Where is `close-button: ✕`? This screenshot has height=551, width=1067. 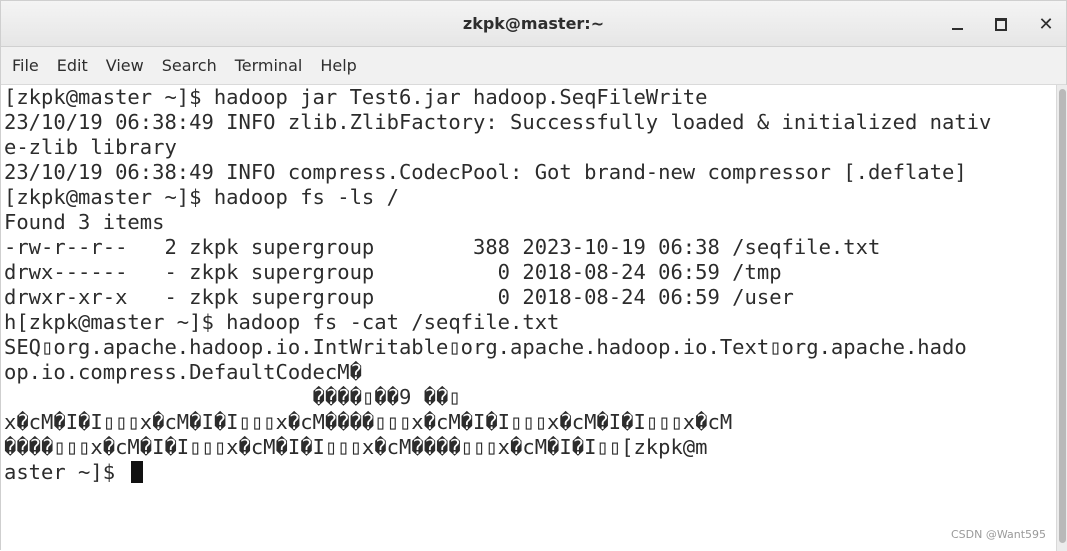
close-button: ✕ is located at coordinates (1046, 24).